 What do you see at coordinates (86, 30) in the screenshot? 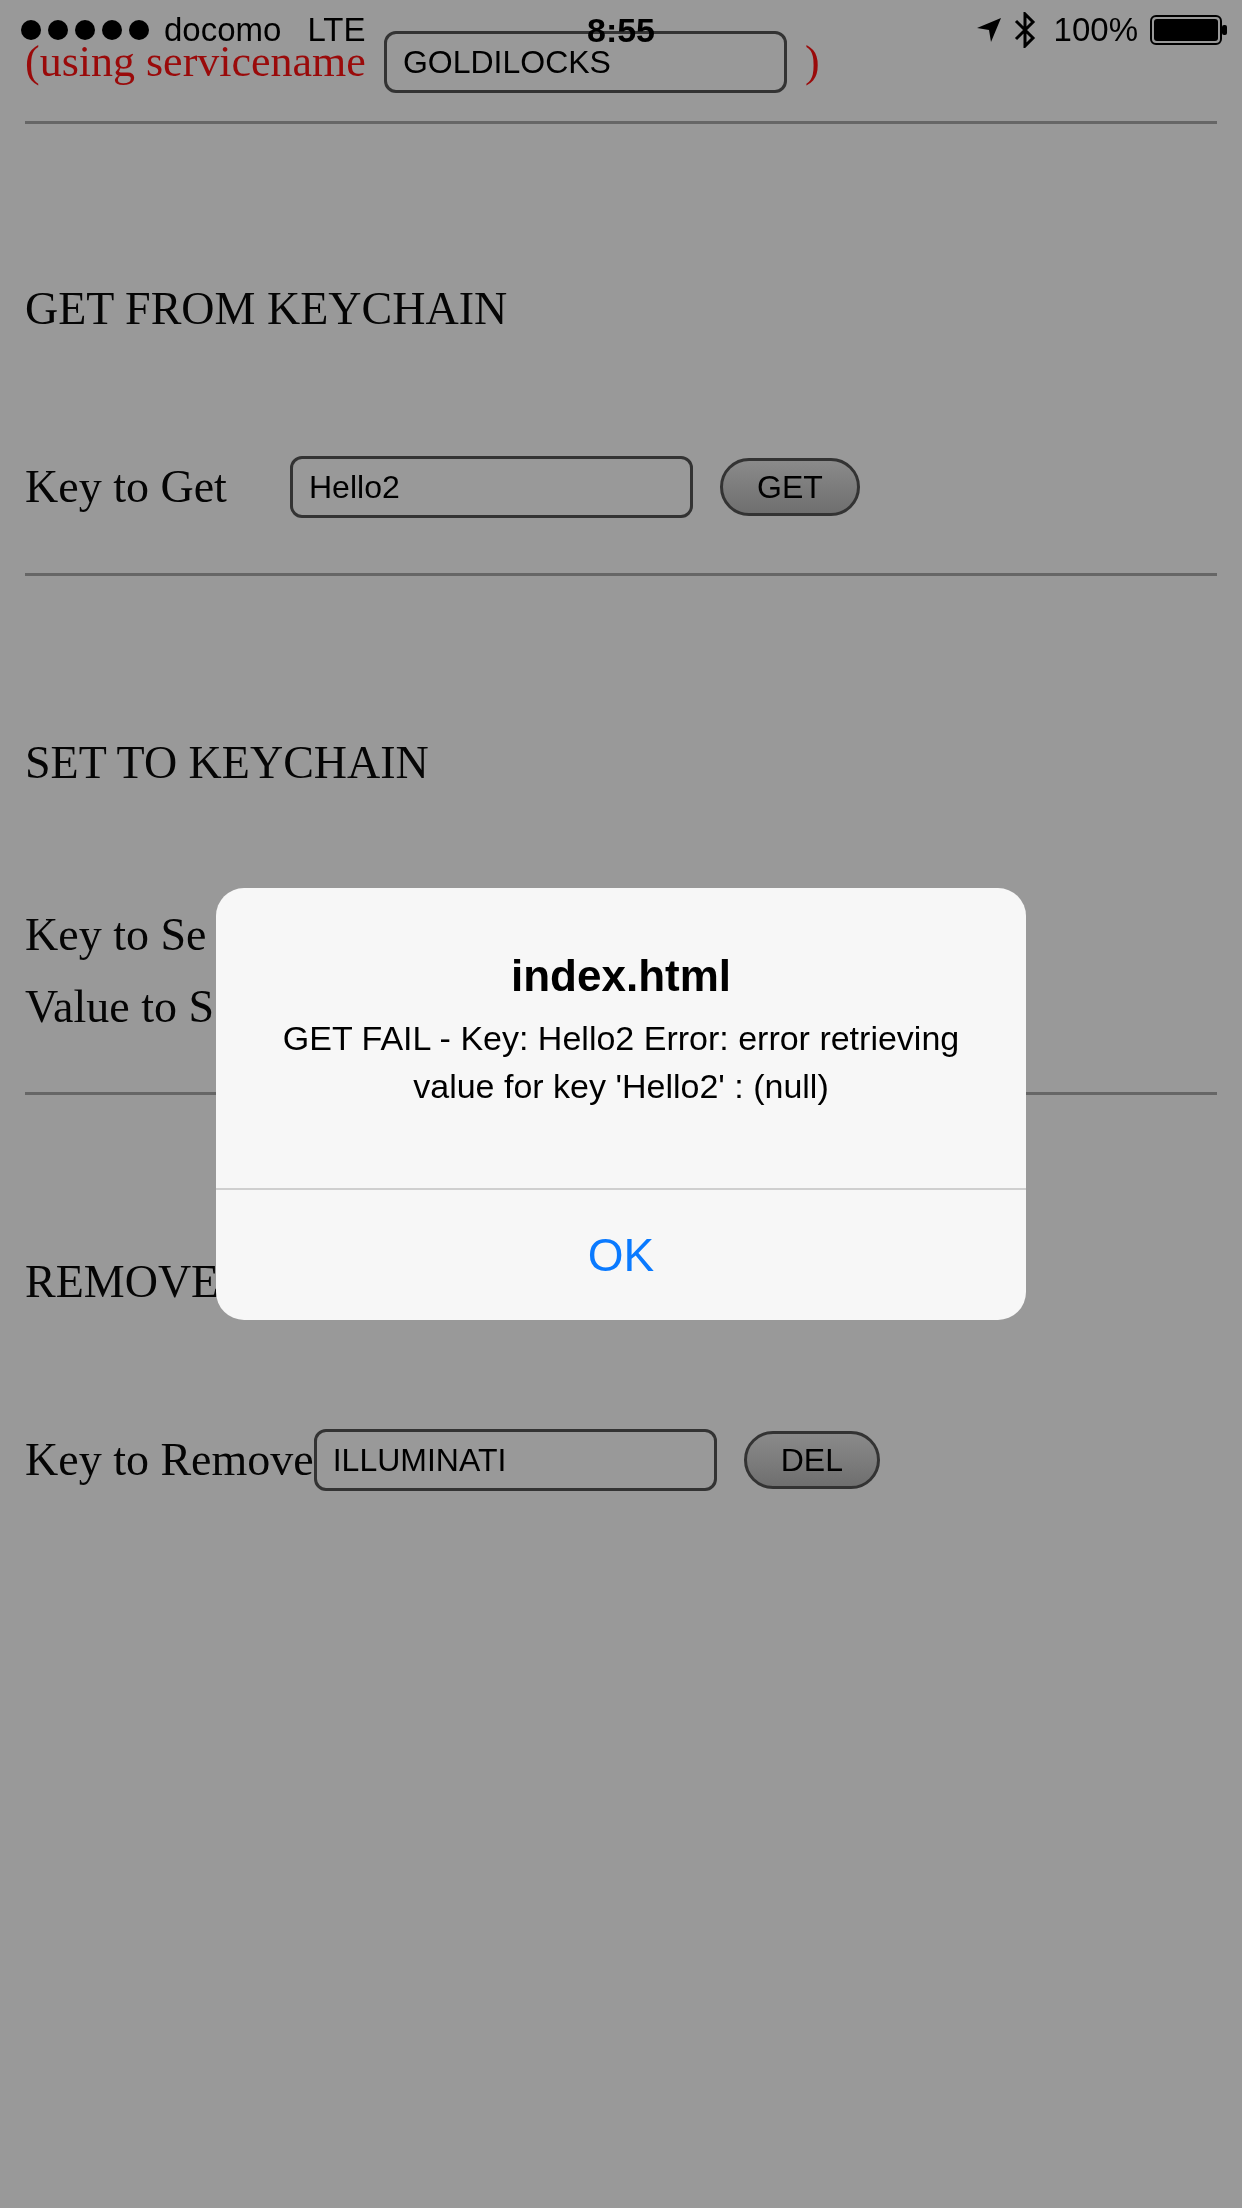
I see `signal-icon` at bounding box center [86, 30].